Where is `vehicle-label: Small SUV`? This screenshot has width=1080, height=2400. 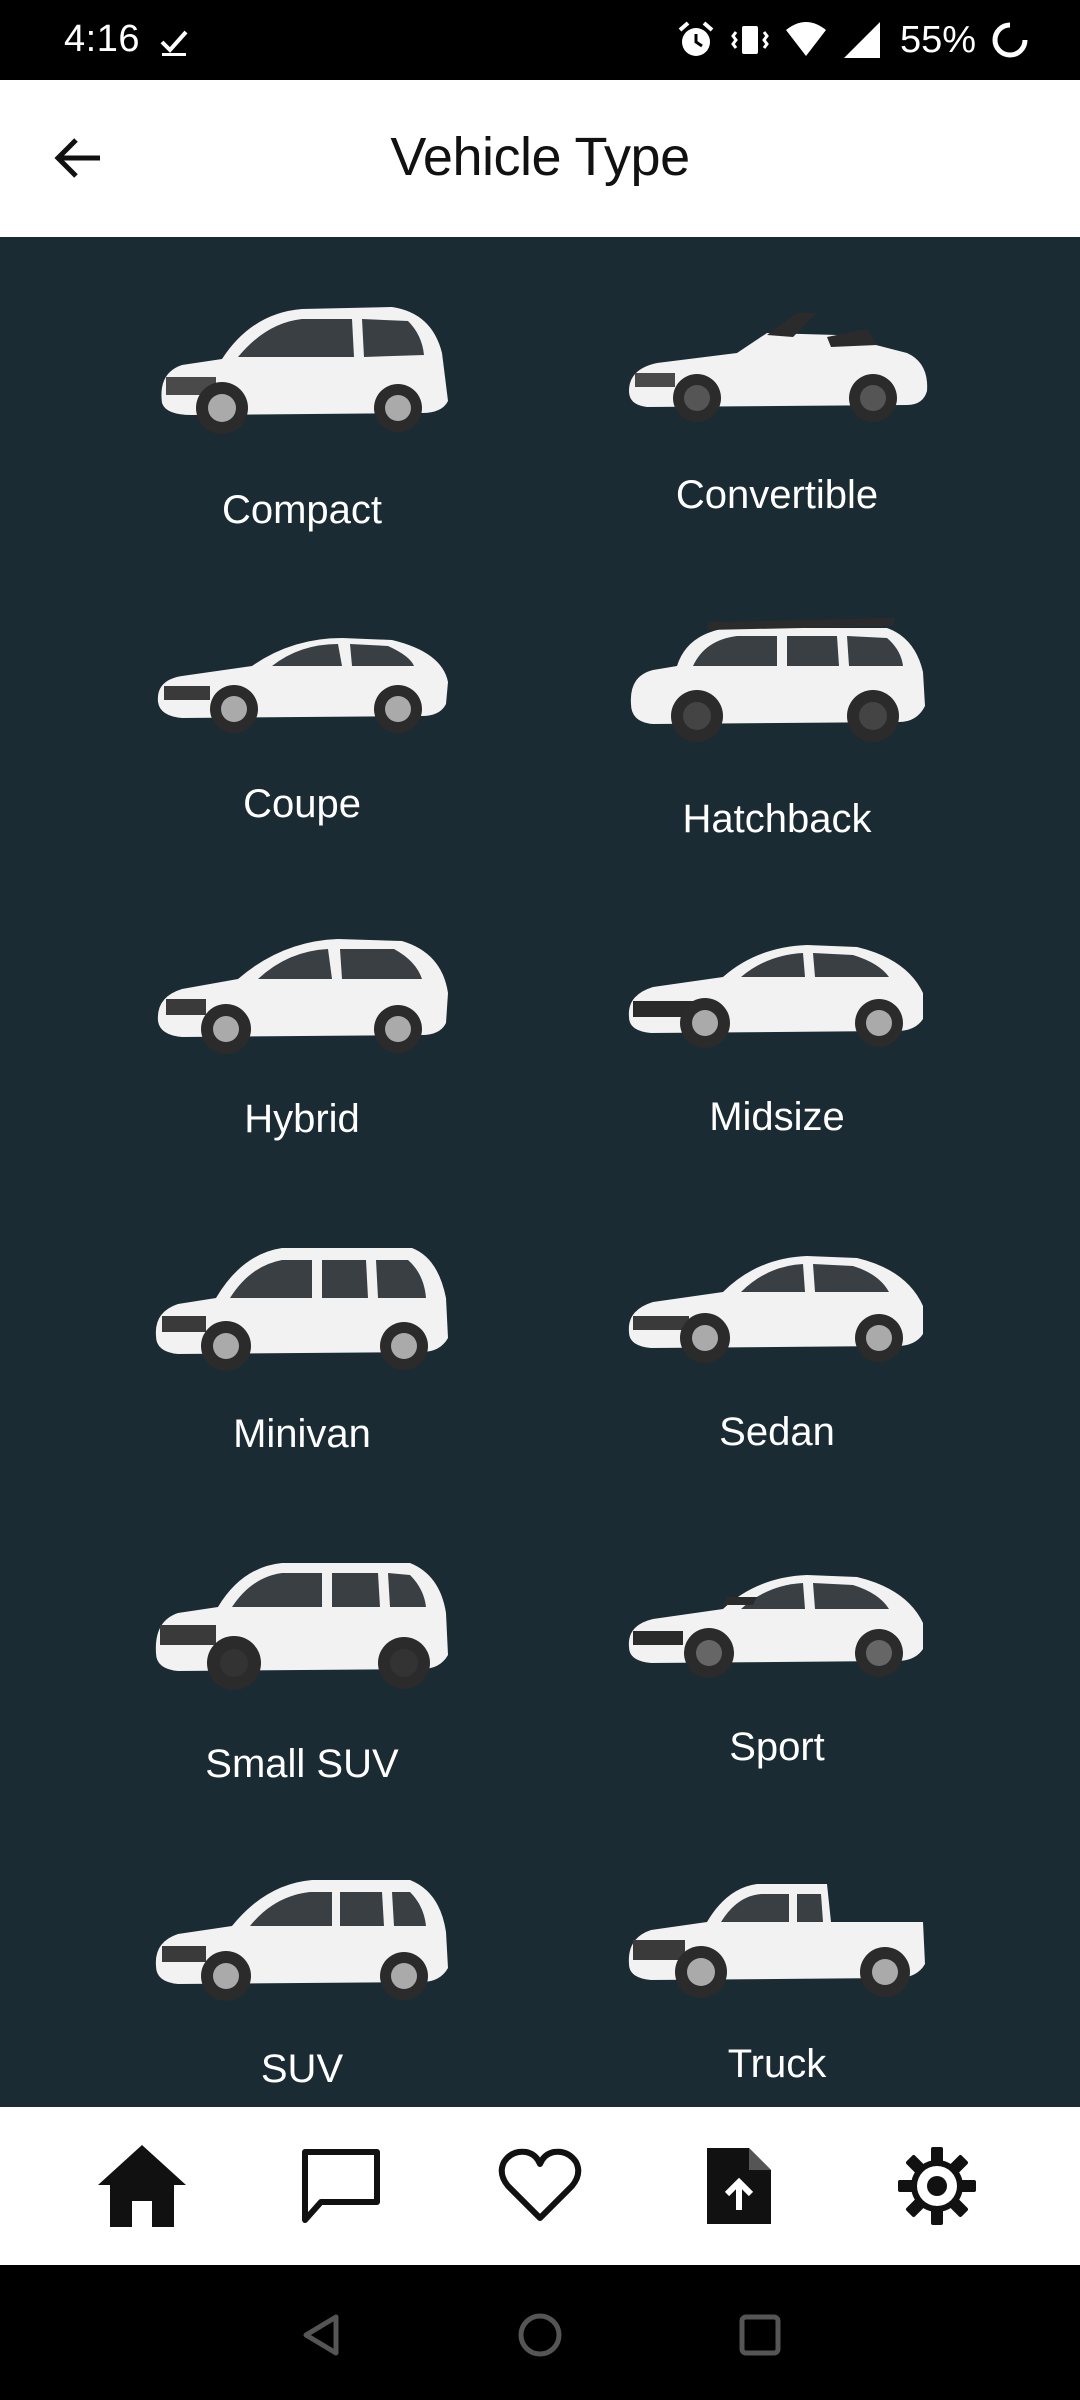 vehicle-label: Small SUV is located at coordinates (302, 1764).